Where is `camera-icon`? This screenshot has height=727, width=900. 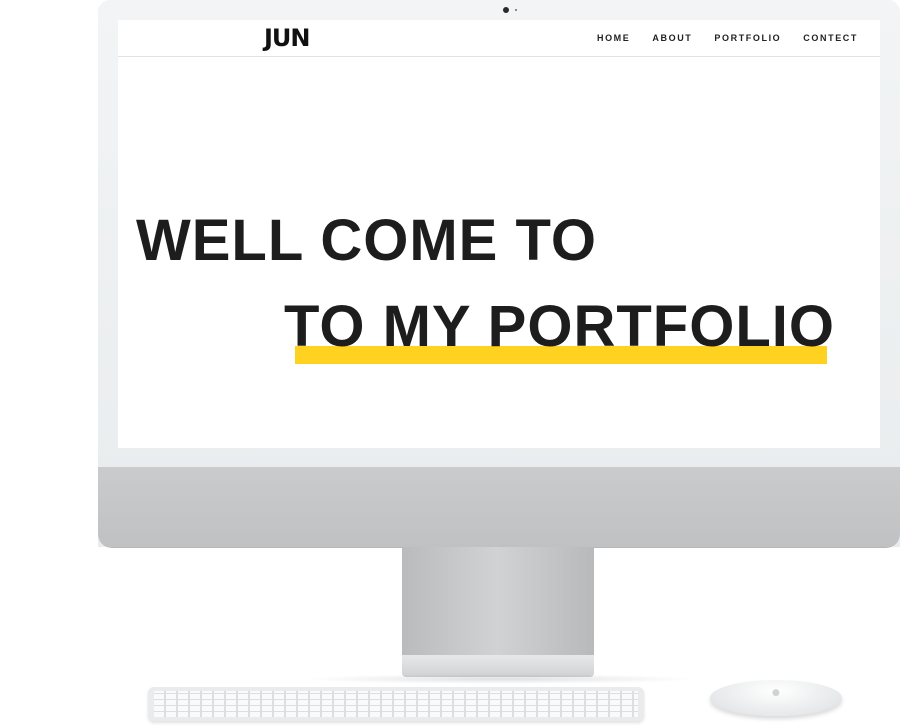 camera-icon is located at coordinates (506, 10).